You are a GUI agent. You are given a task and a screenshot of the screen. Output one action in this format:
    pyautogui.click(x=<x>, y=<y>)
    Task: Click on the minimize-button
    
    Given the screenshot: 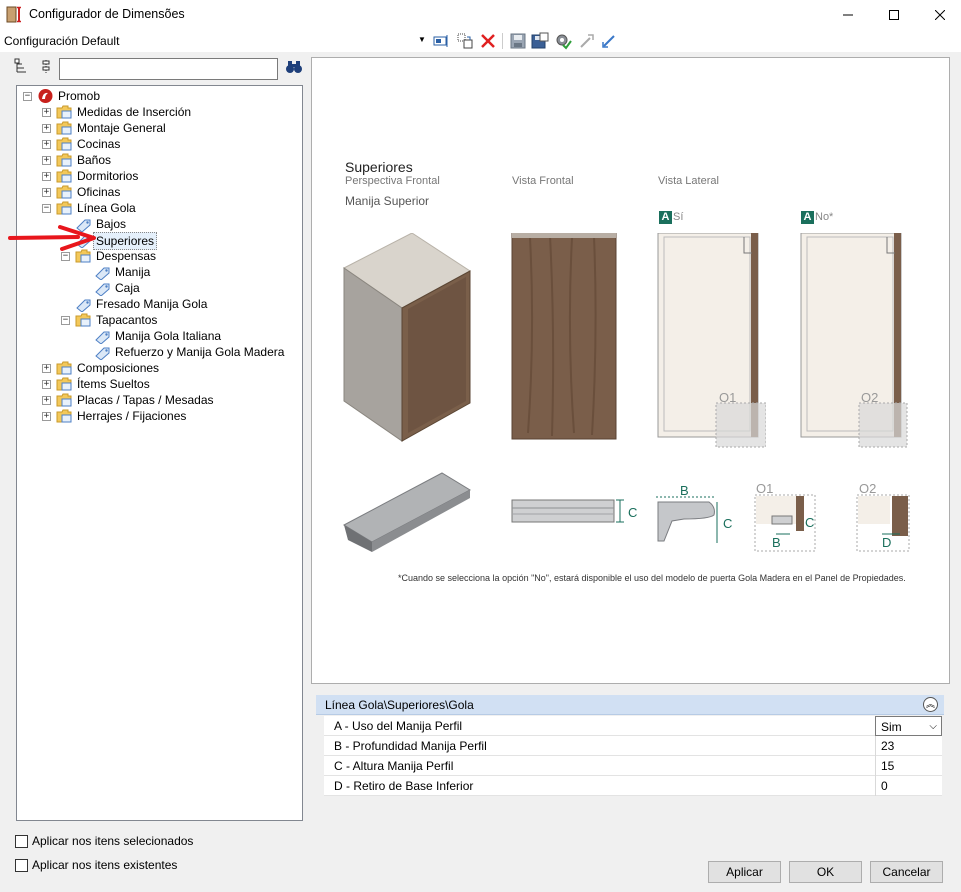 What is the action you would take?
    pyautogui.click(x=848, y=15)
    